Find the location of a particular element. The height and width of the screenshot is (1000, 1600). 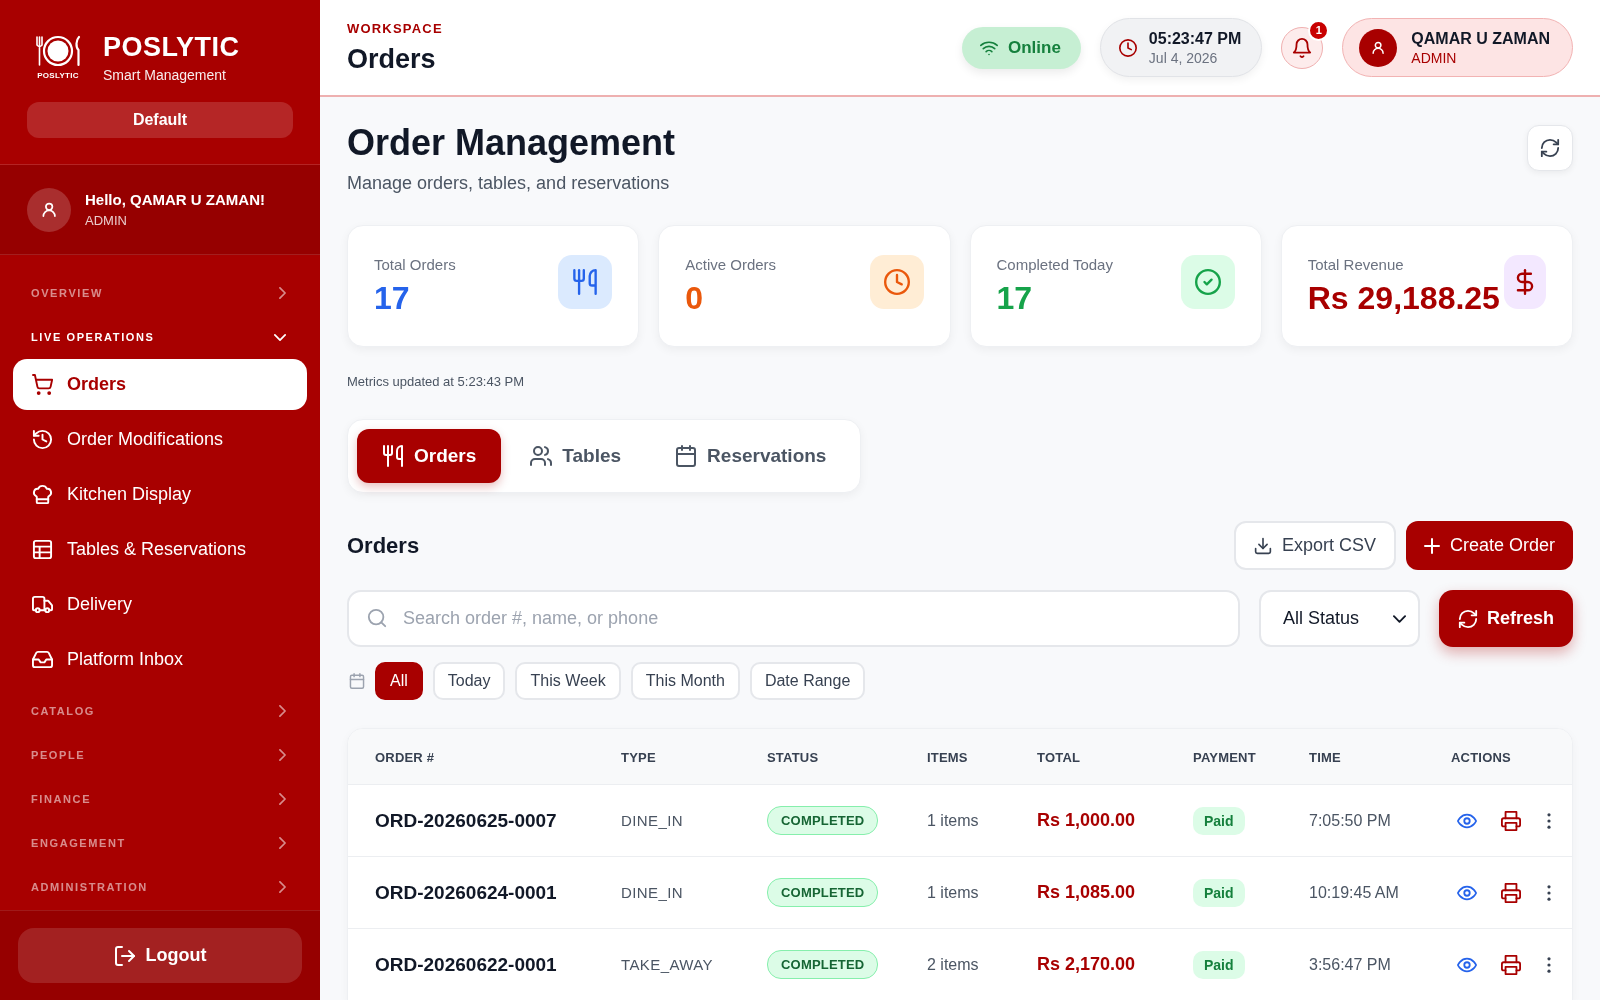

search-icon is located at coordinates (377, 618).